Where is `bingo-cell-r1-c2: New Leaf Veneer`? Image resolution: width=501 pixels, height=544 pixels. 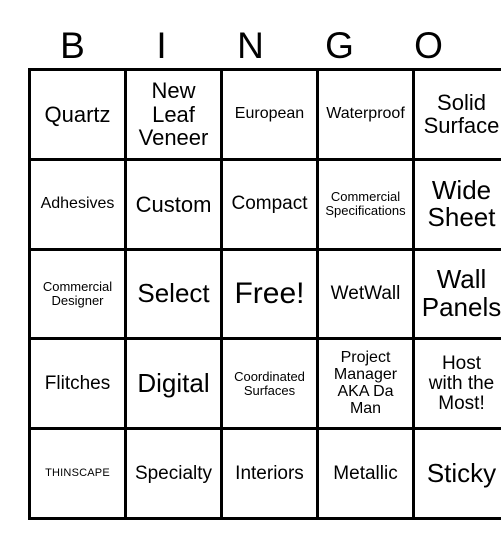 bingo-cell-r1-c2: New Leaf Veneer is located at coordinates (173, 114).